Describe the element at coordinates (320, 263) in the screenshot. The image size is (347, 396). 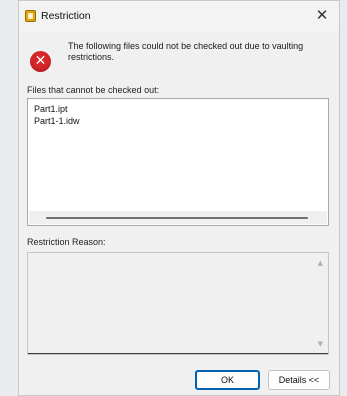
I see `scroll-up-arrow-icon: ▲` at that location.